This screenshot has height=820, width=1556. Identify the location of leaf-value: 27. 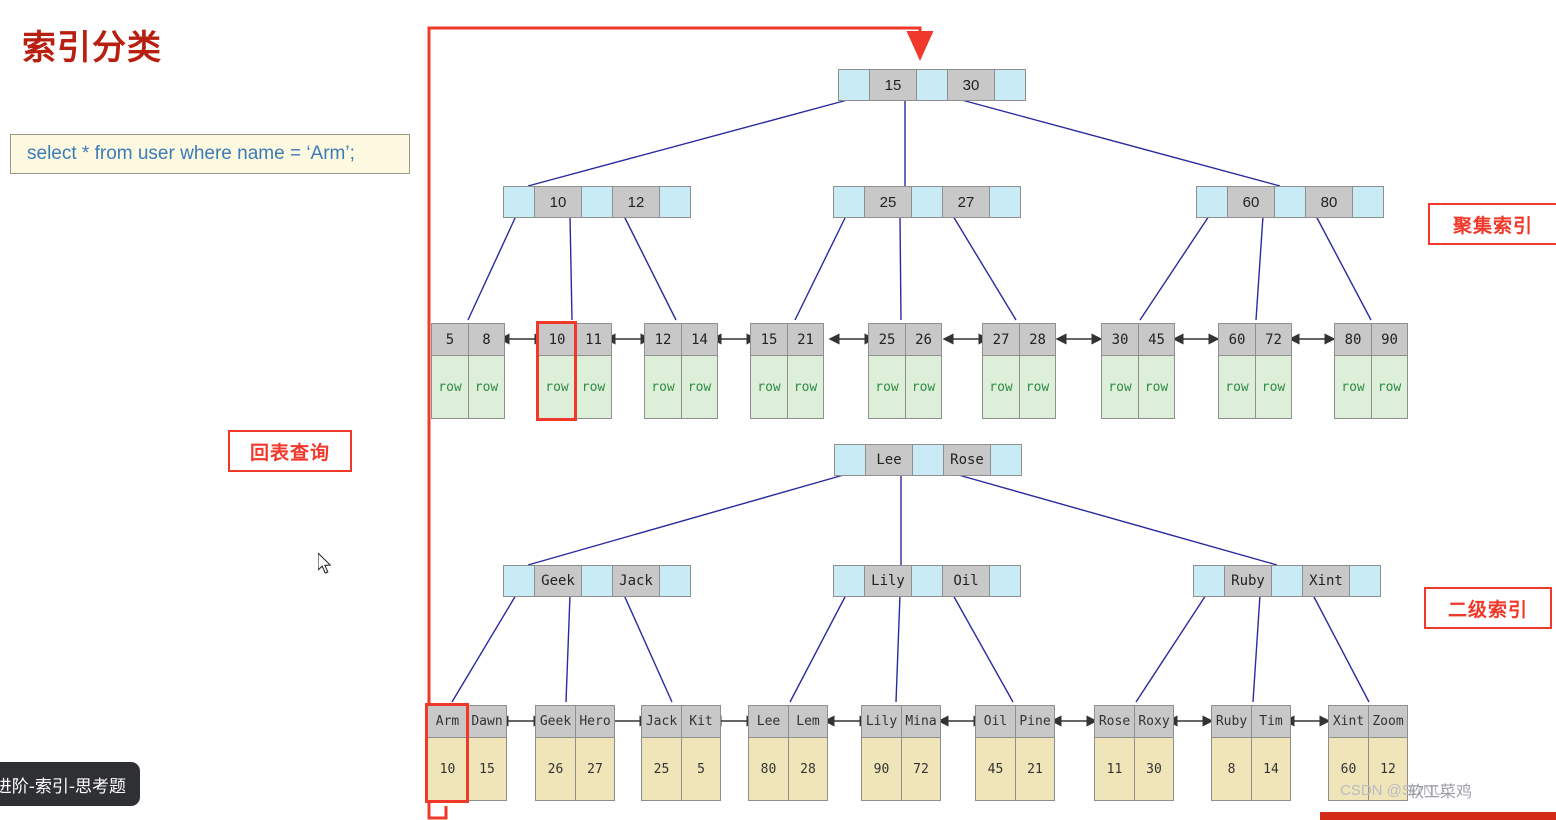
(595, 769).